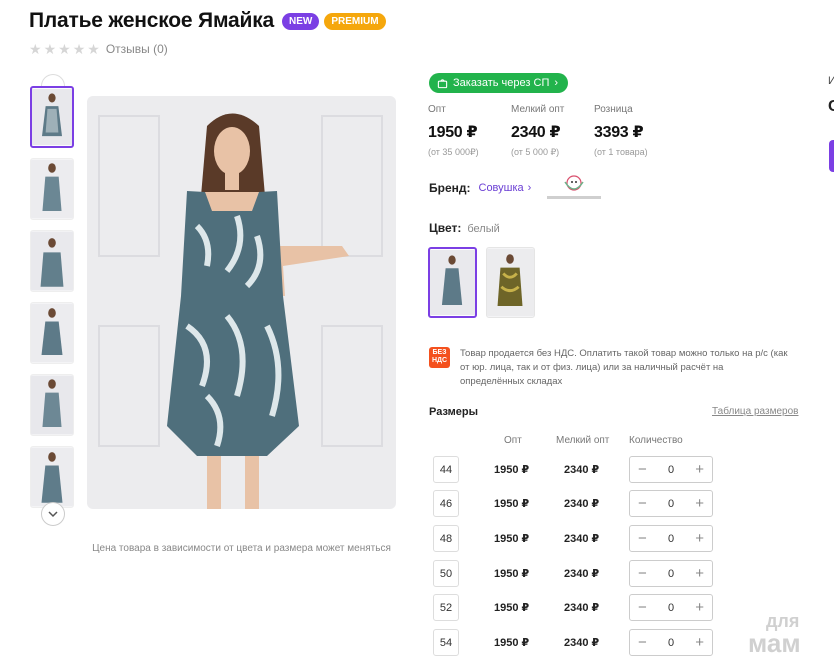  I want to click on price-tier-small-opt: Мелкий опт 2340 ₽ (от 5 000 ₽), so click(552, 131).